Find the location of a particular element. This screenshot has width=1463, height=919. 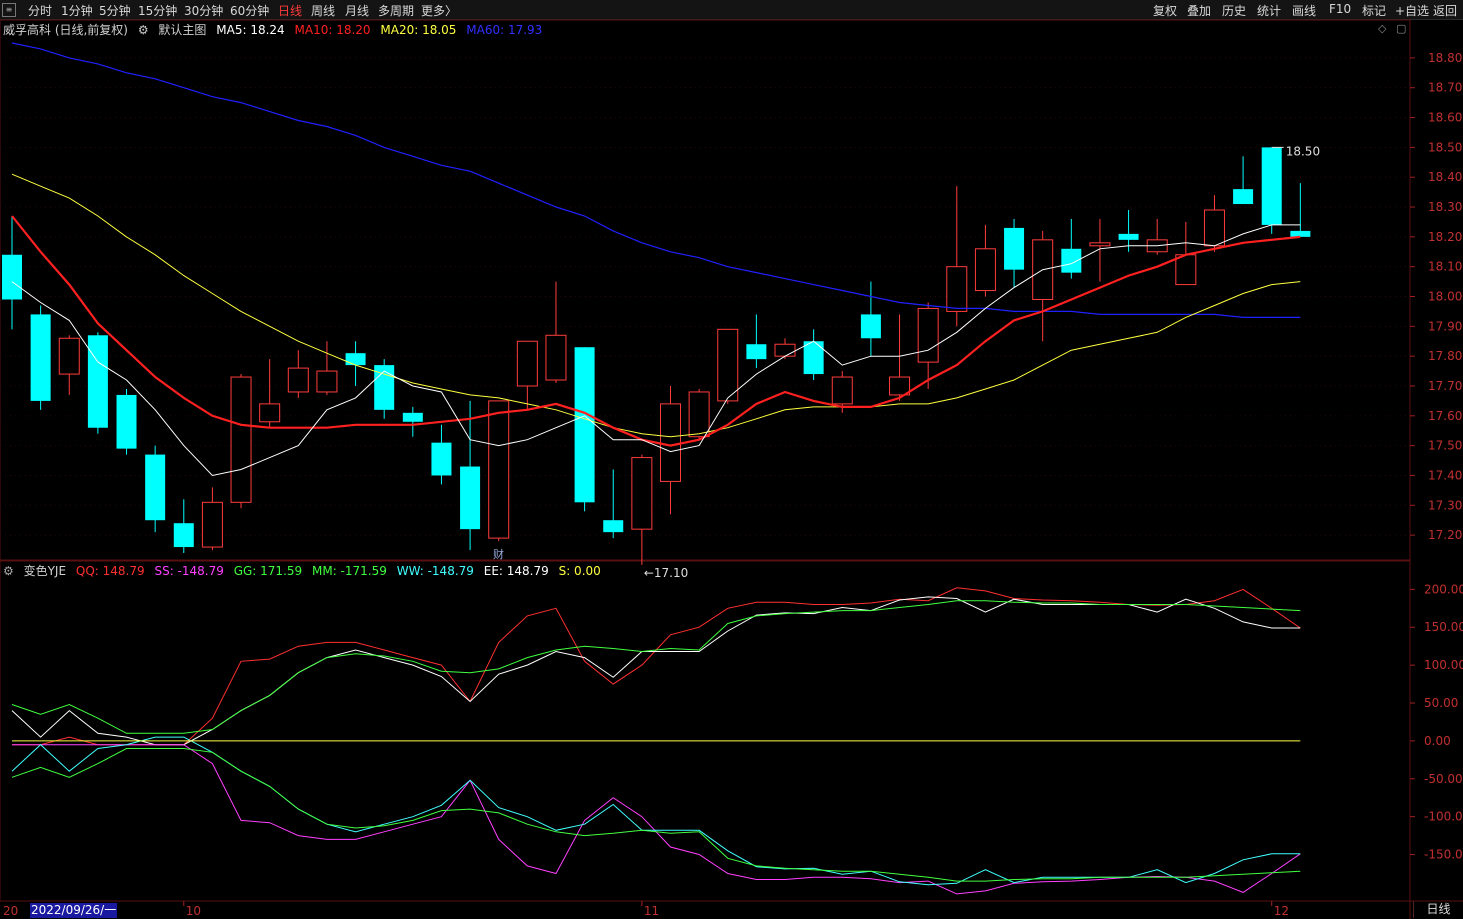

x-axis-month-label: 10 is located at coordinates (193, 911).